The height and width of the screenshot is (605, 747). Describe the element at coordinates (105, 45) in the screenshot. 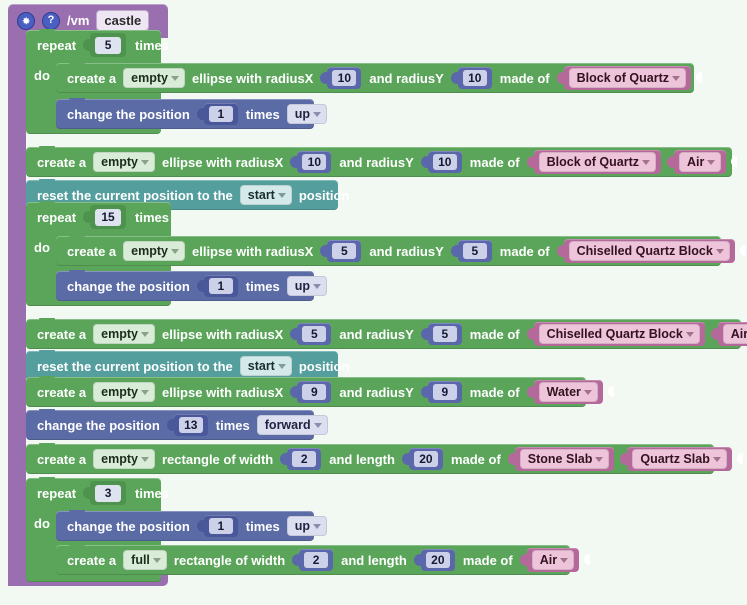

I see `repeat-count-field: 5` at that location.